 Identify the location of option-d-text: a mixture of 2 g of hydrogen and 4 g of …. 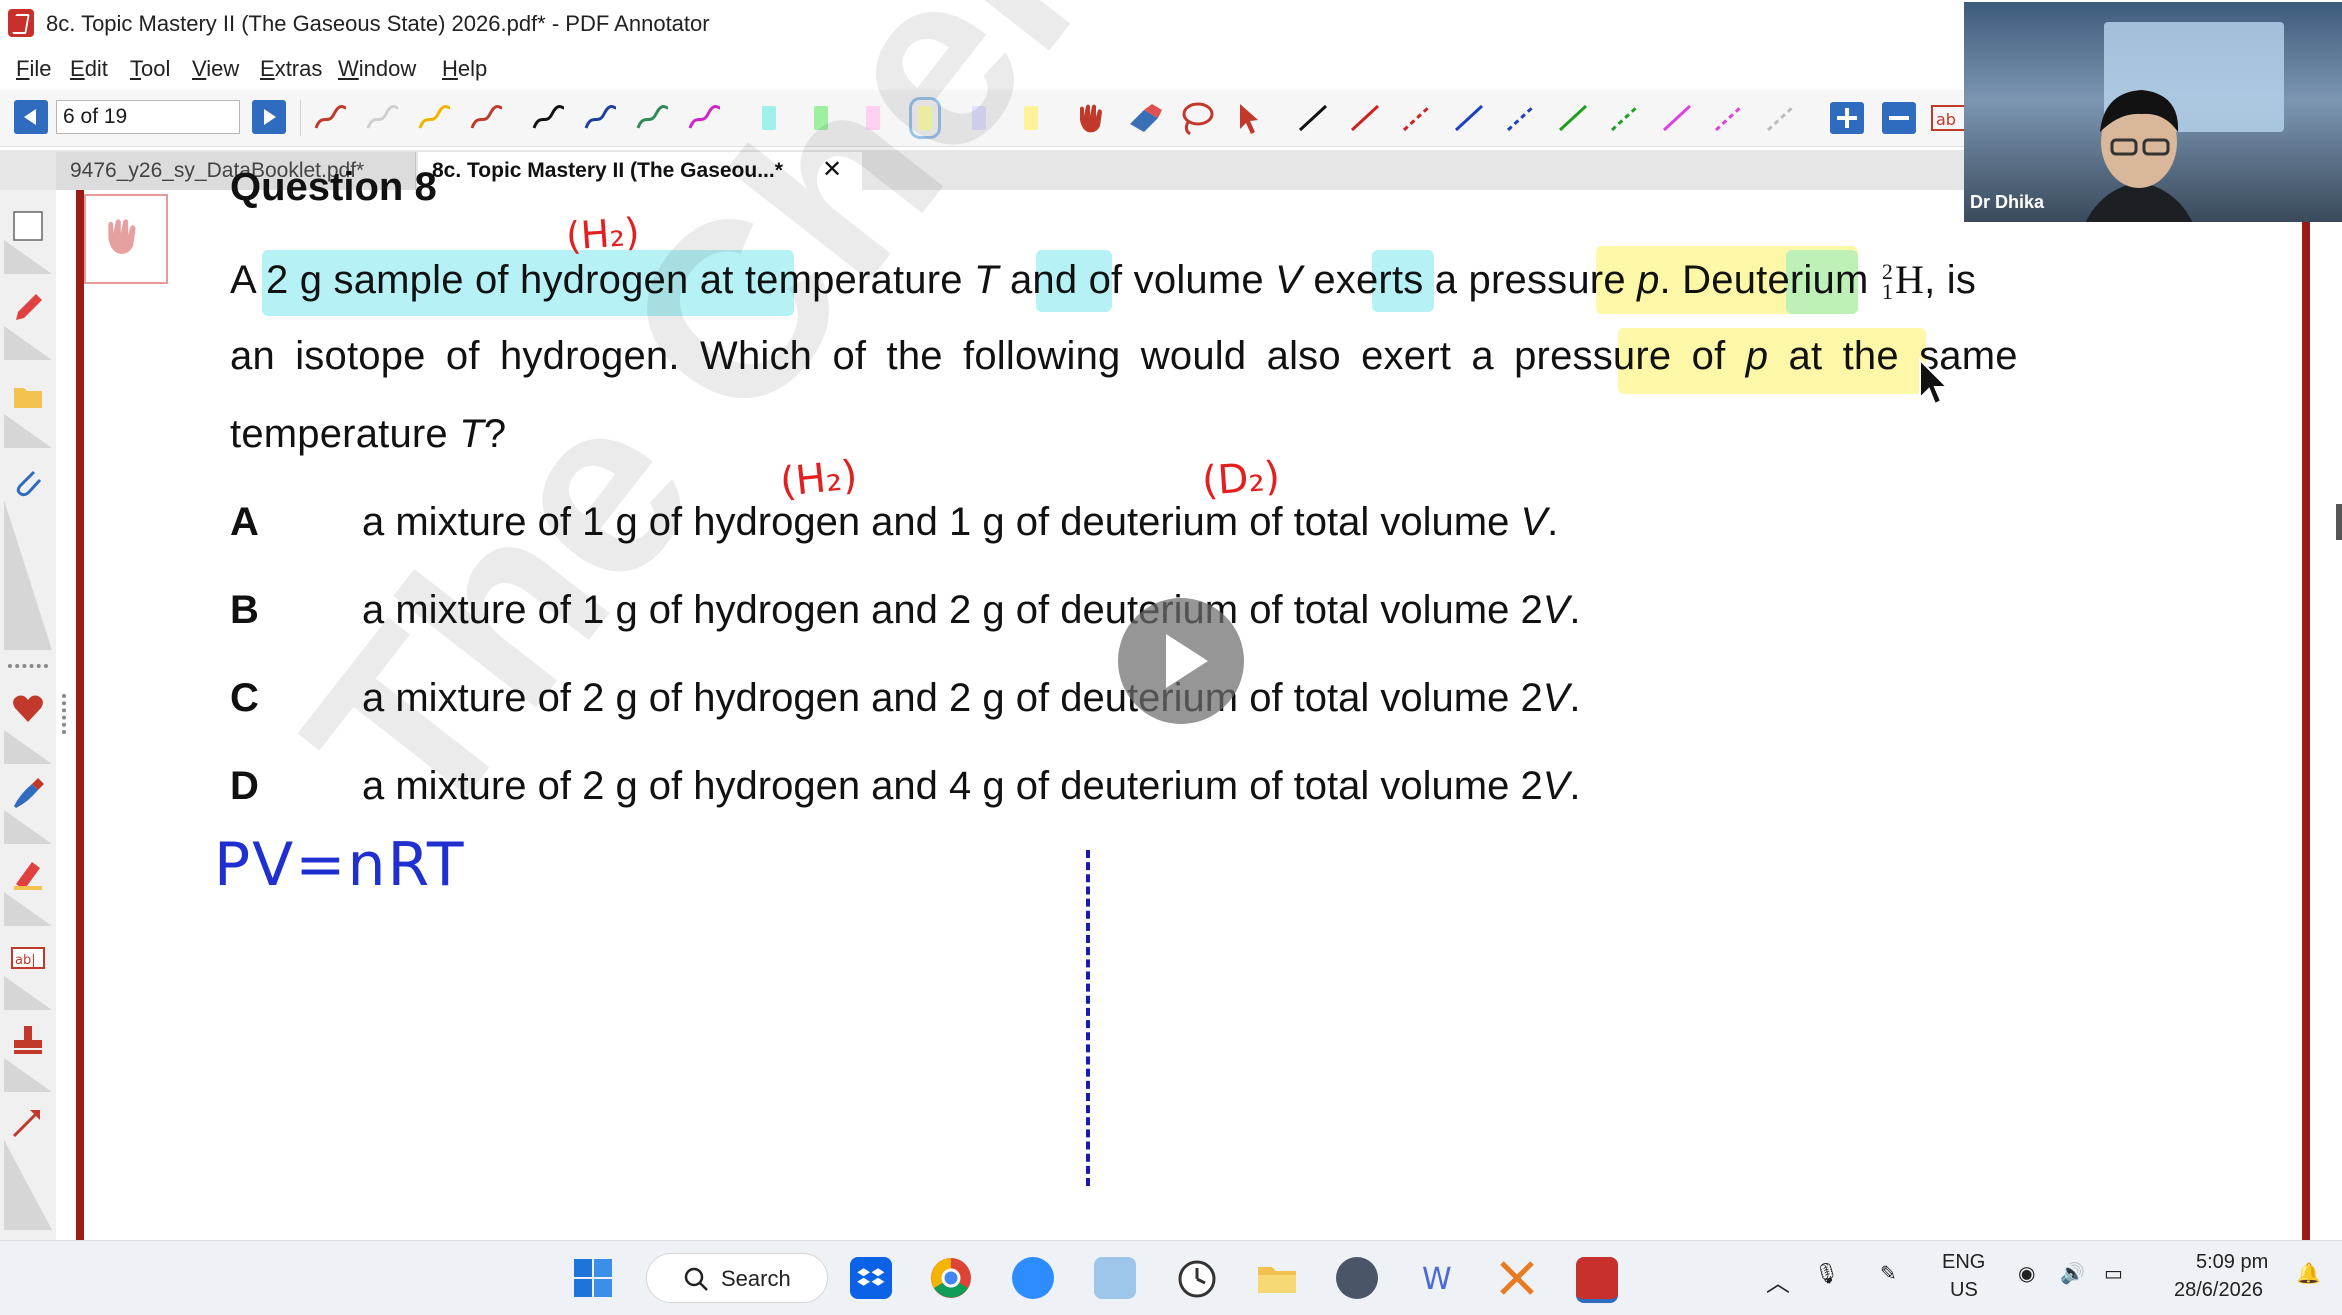
(971, 786).